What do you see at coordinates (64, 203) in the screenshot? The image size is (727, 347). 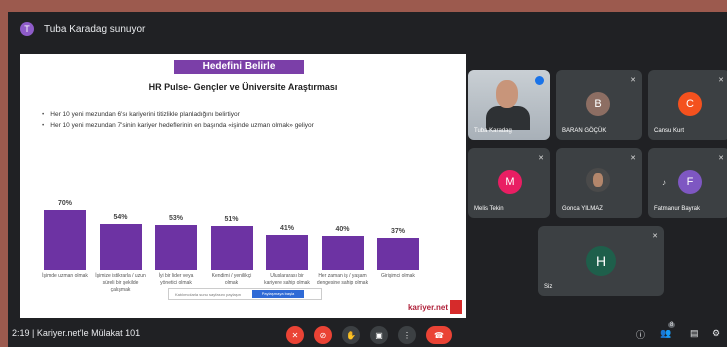 I see `bar-value-label: 70%` at bounding box center [64, 203].